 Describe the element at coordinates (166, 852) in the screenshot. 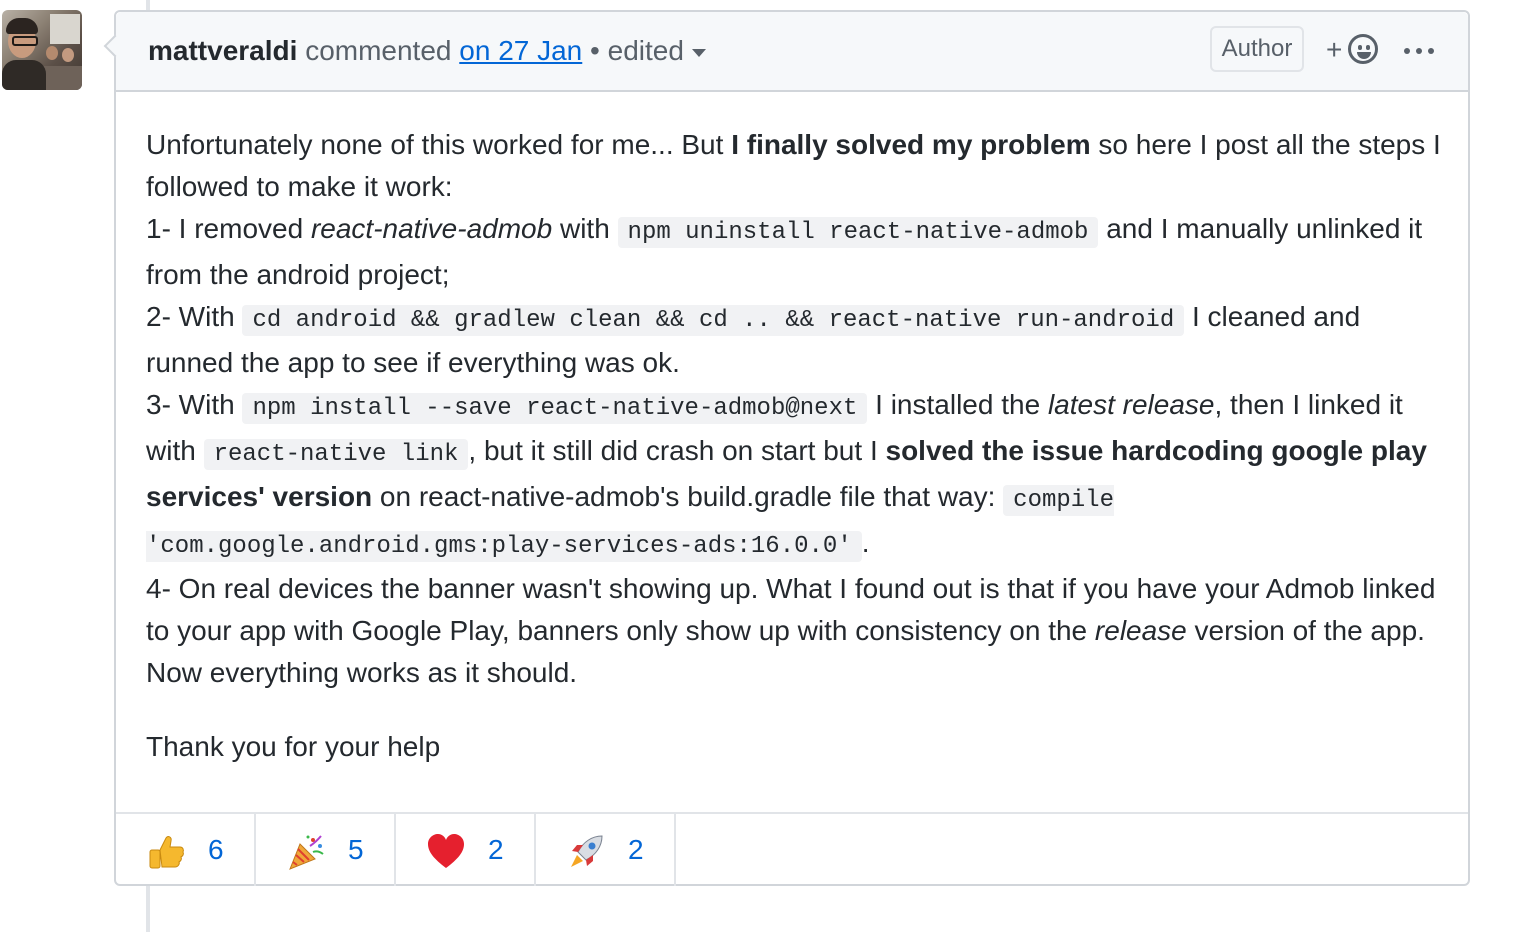

I see `thumbs-up-icon` at that location.